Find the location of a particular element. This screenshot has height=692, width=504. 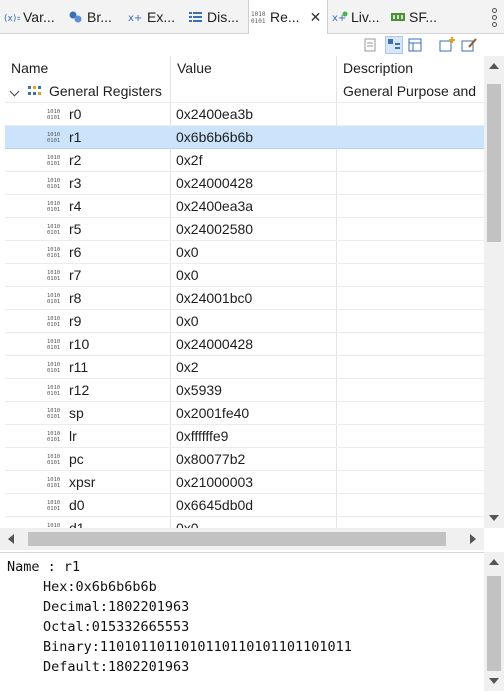

table-horizontal-scrollbar is located at coordinates (242, 539).